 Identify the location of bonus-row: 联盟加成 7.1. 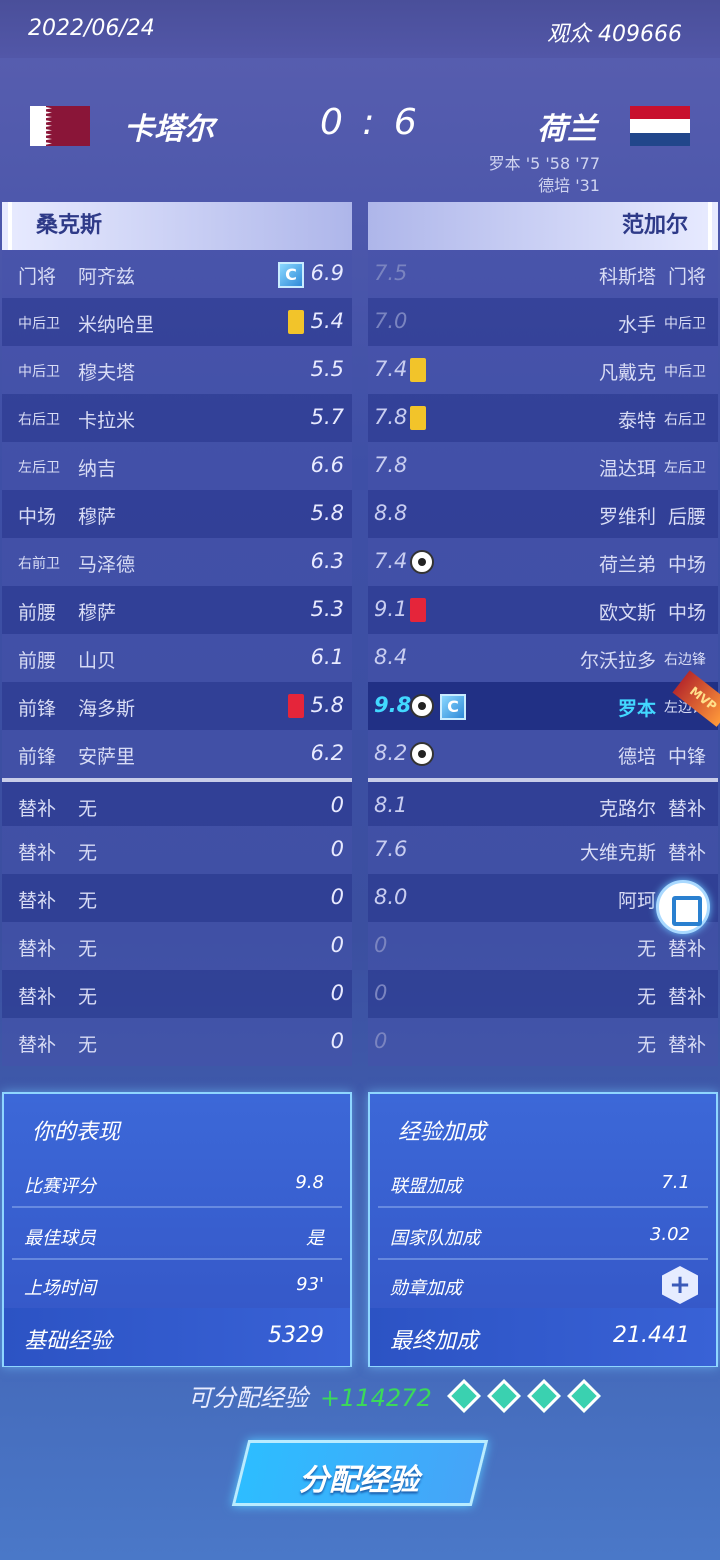
(543, 1184).